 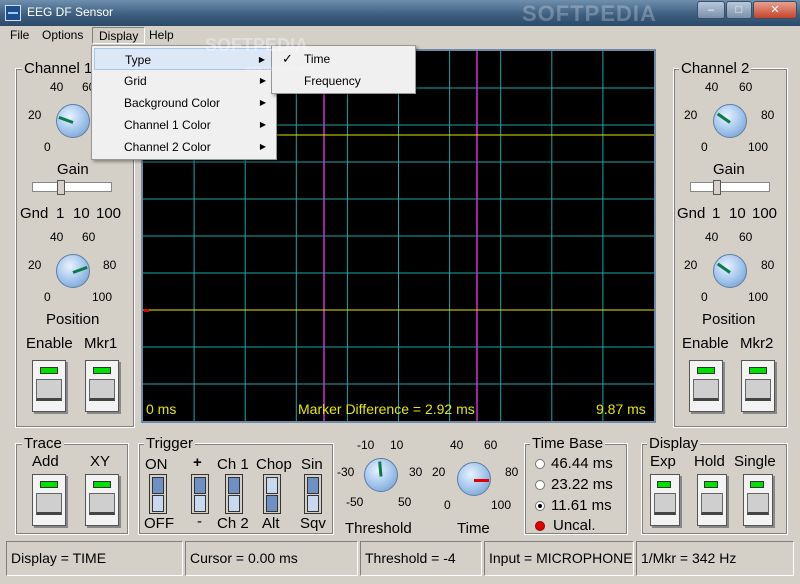 I want to click on ch2-gain-slider-thumb, so click(x=717, y=187).